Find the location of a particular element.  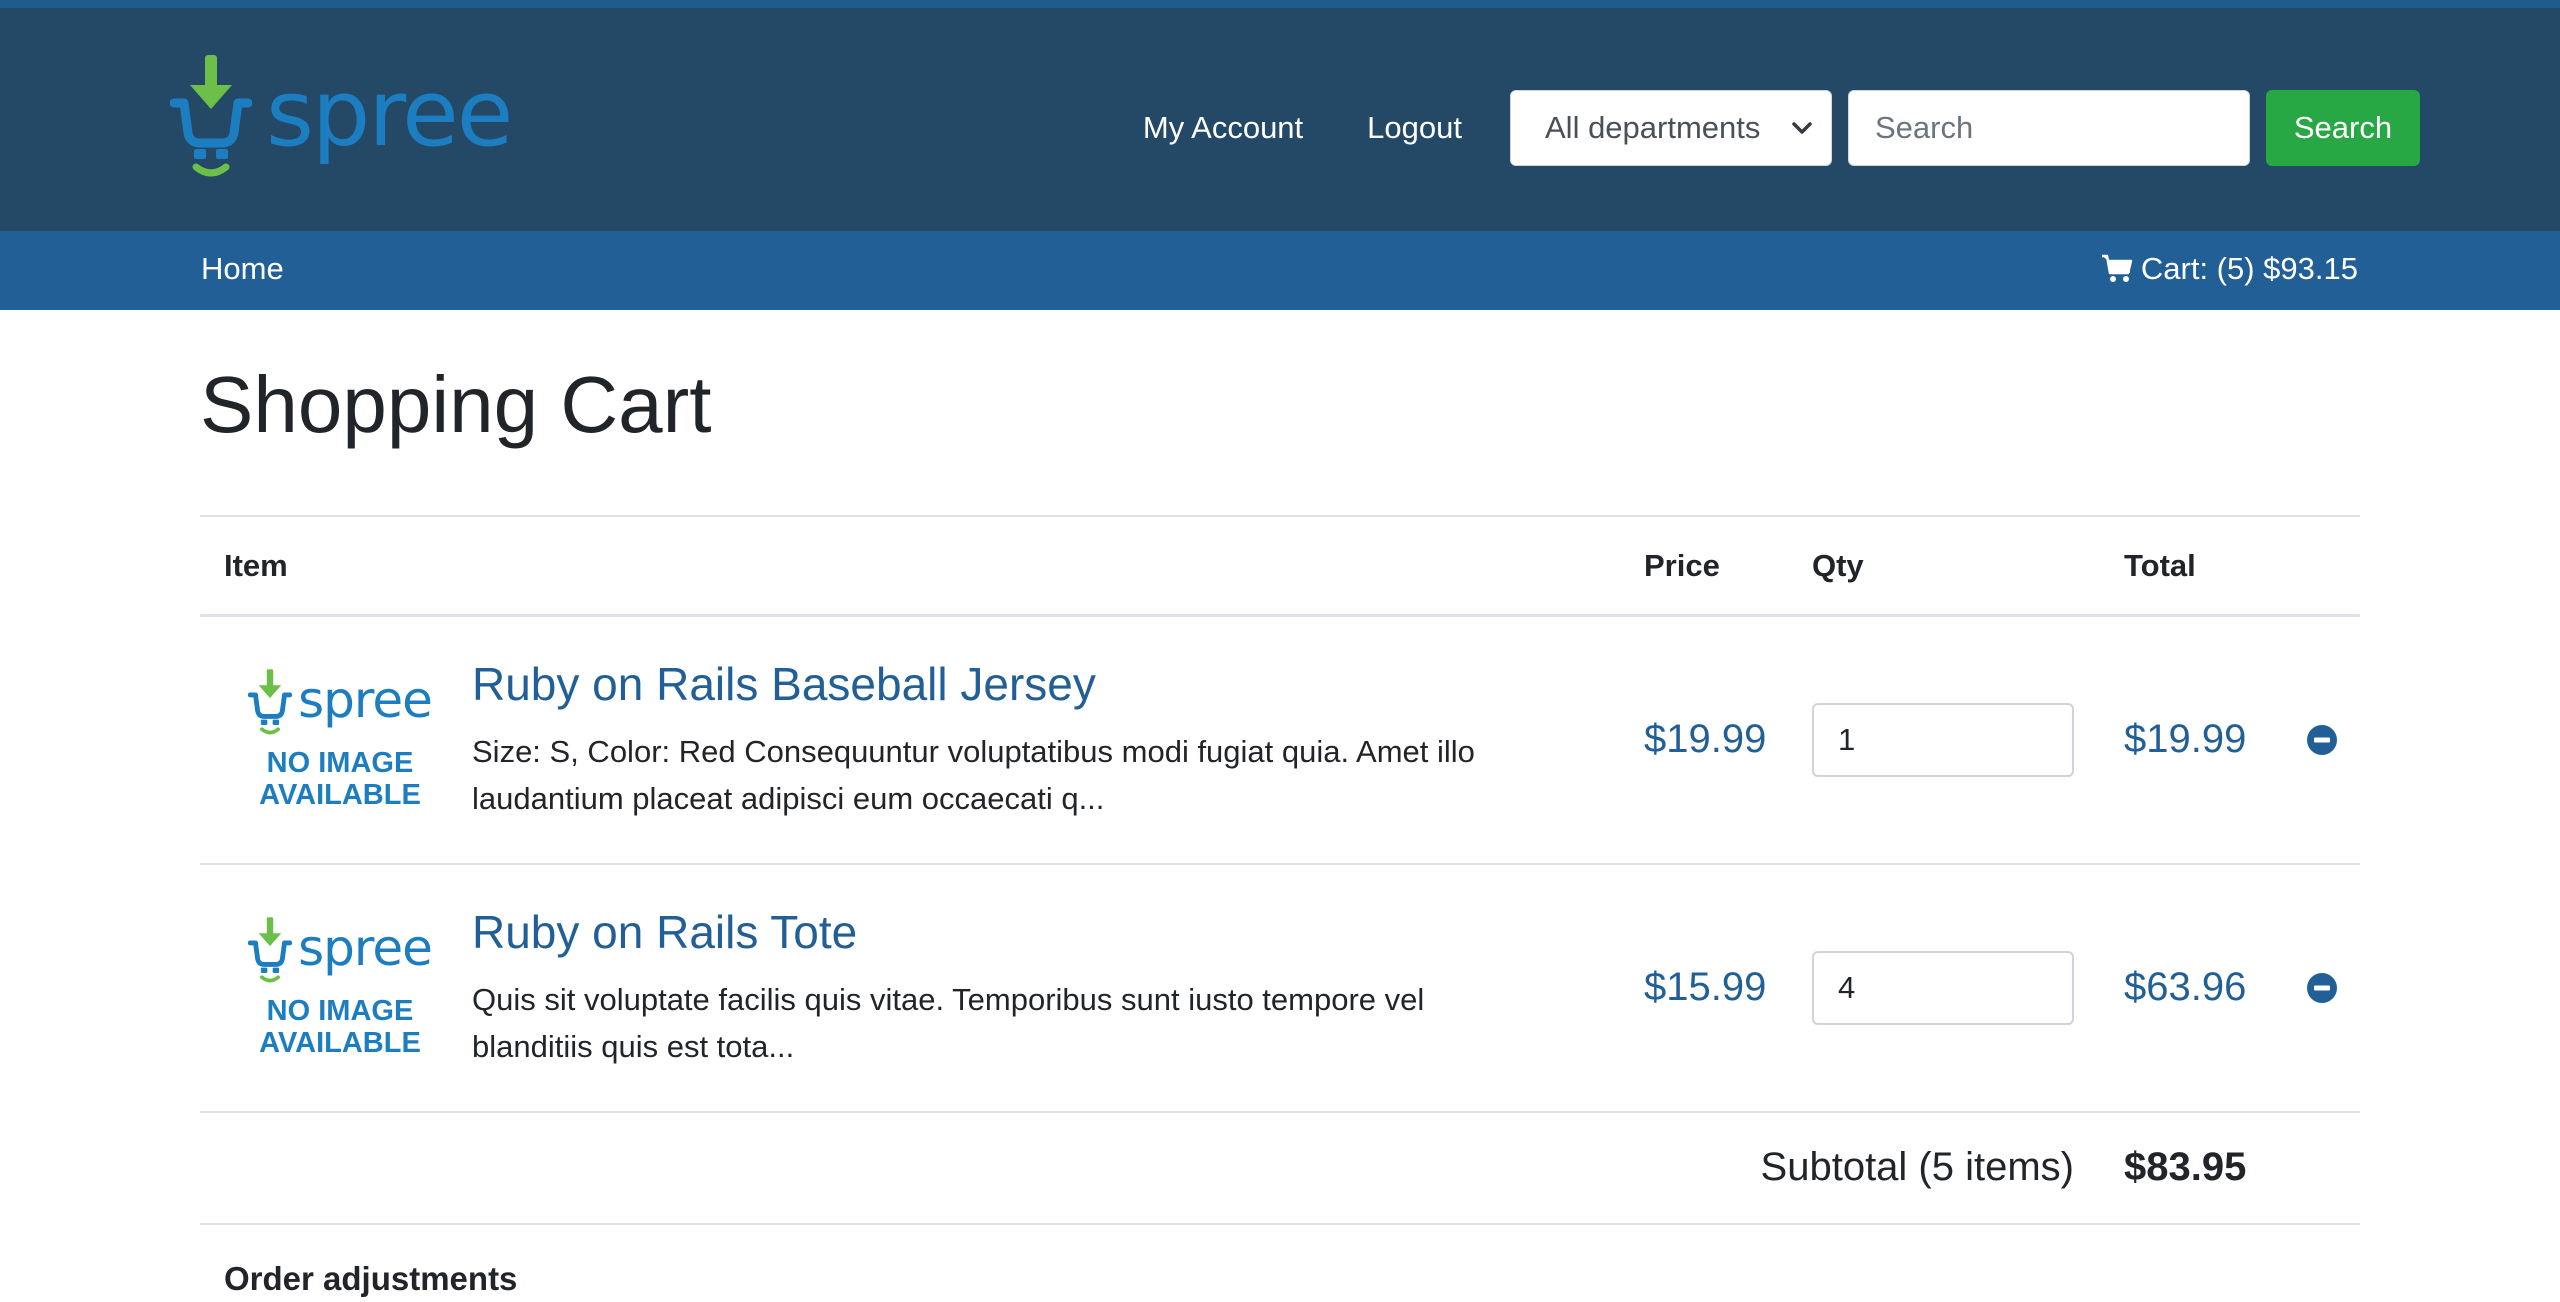

header-nav: My Account Logout All departments Search is located at coordinates (1781, 128).